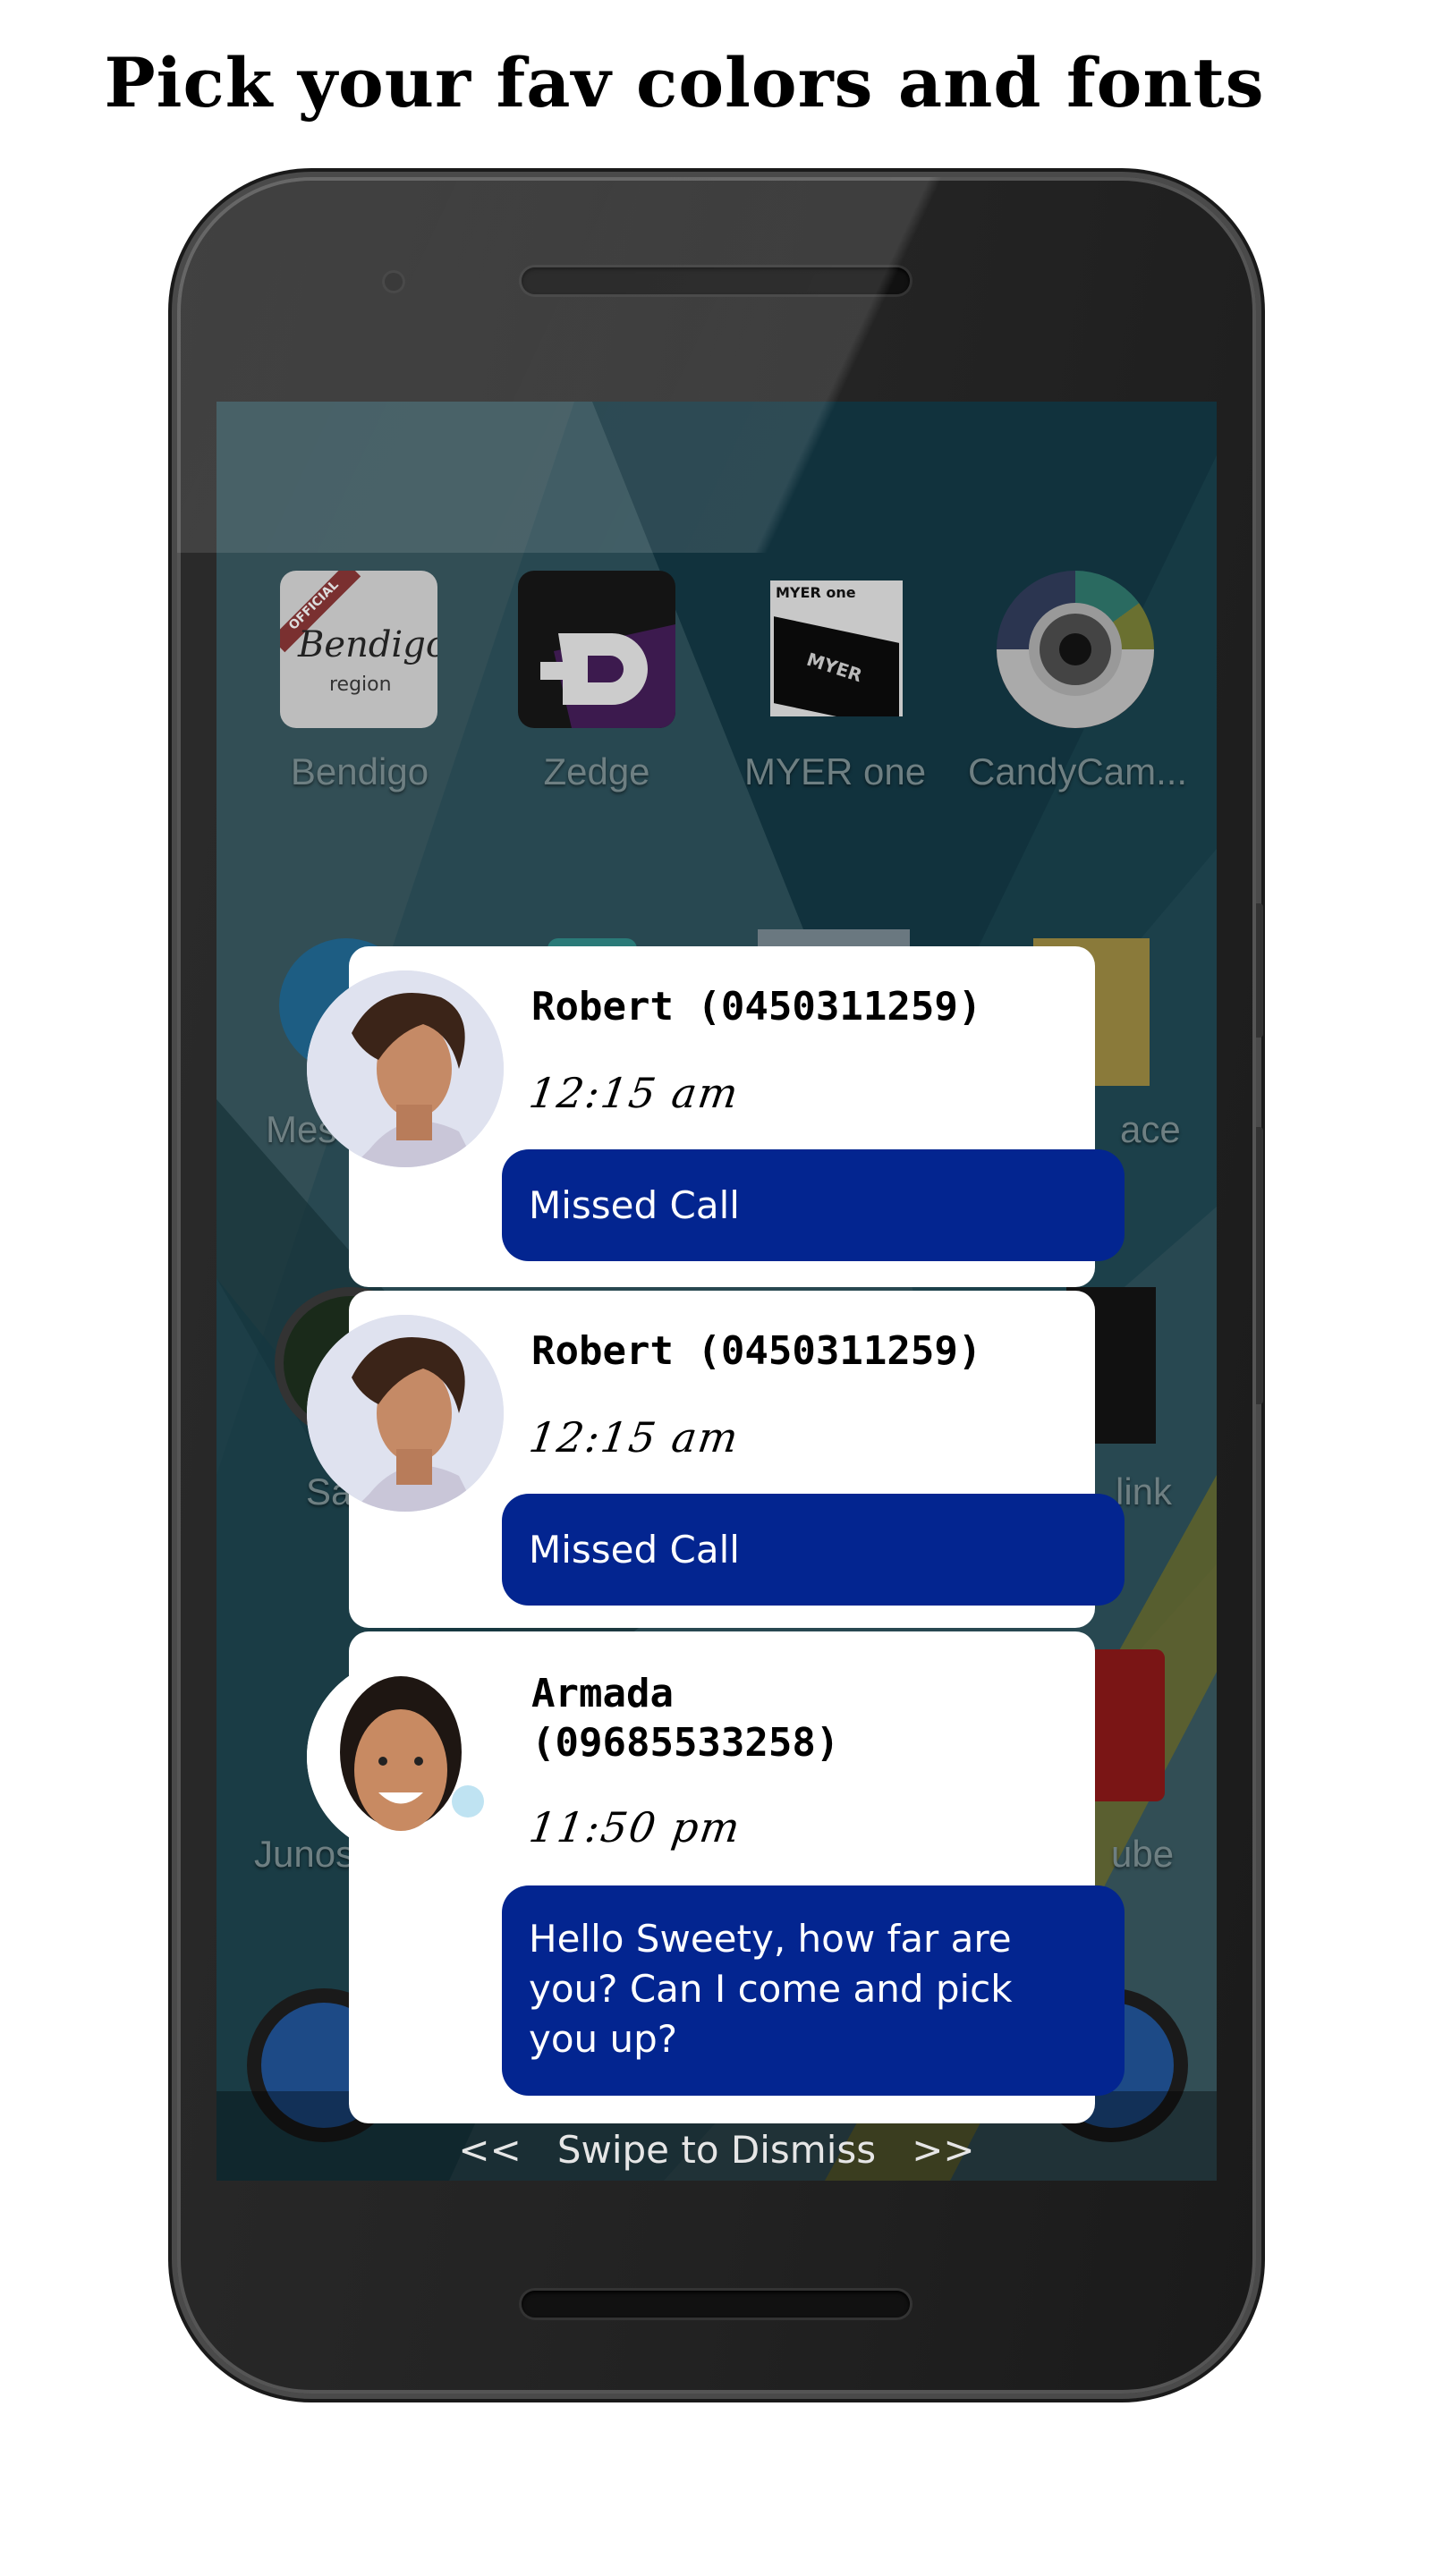  I want to click on app-label-partial: link, so click(1145, 1491).